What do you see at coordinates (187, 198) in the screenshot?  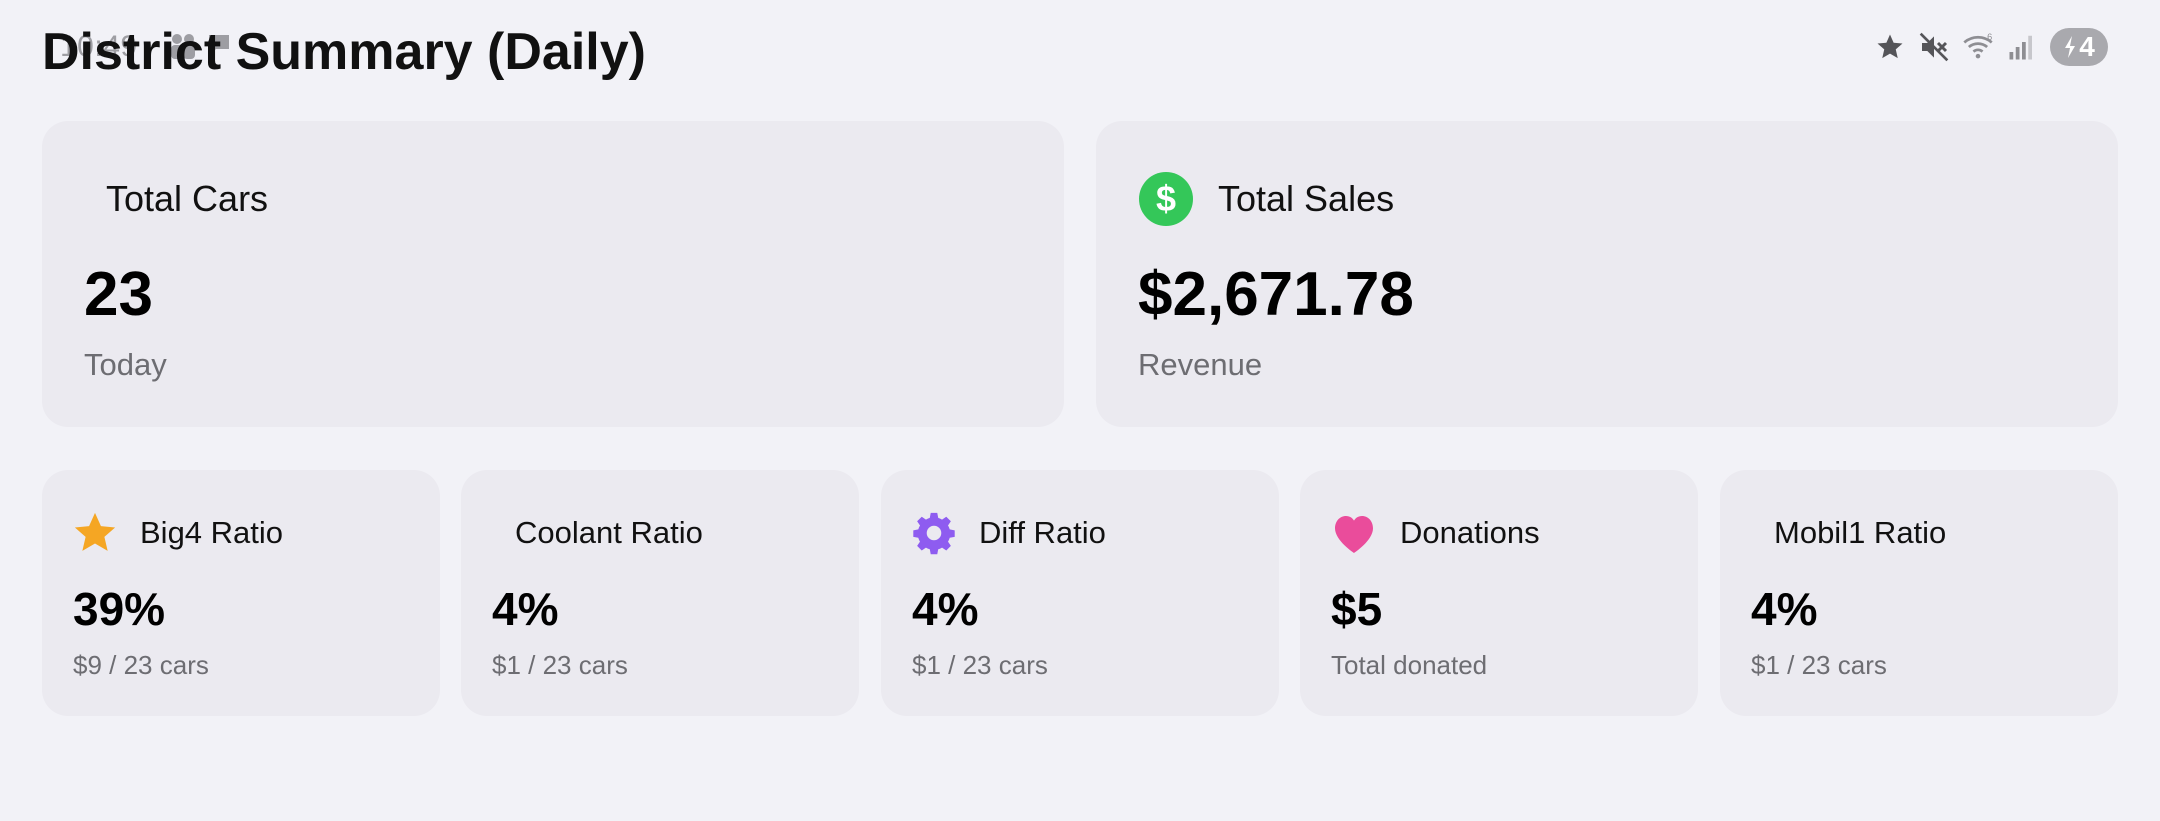 I see `total-cars-label: Total Cars` at bounding box center [187, 198].